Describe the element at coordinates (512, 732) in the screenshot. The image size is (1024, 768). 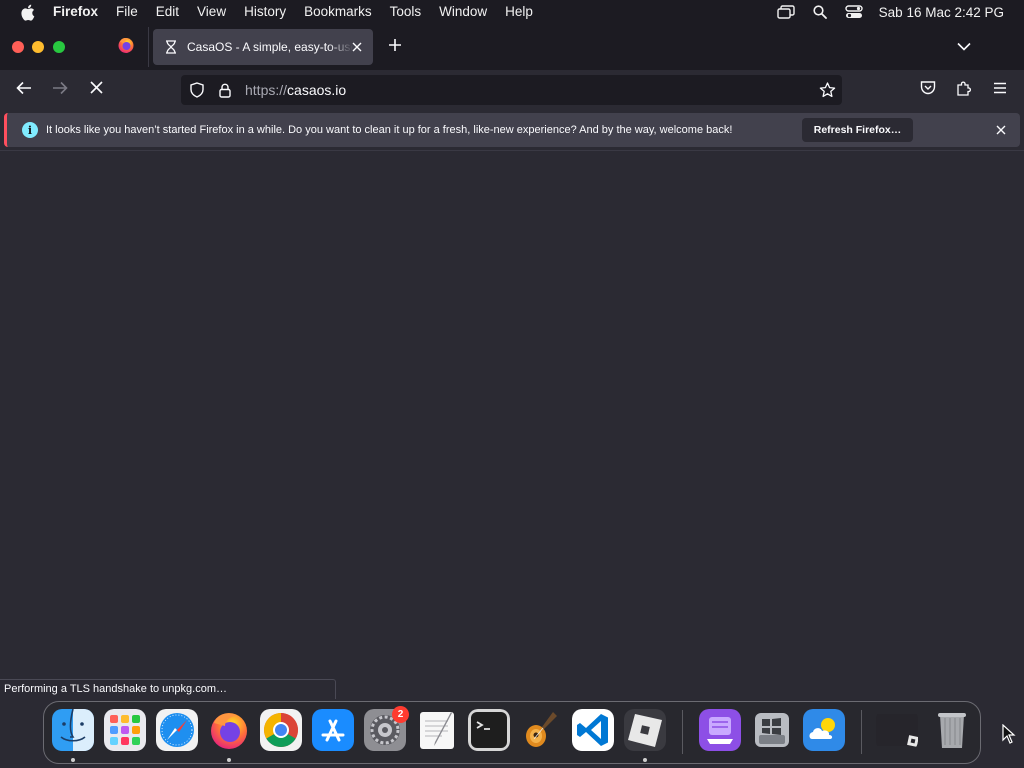
I see `macos-dock: 2` at that location.